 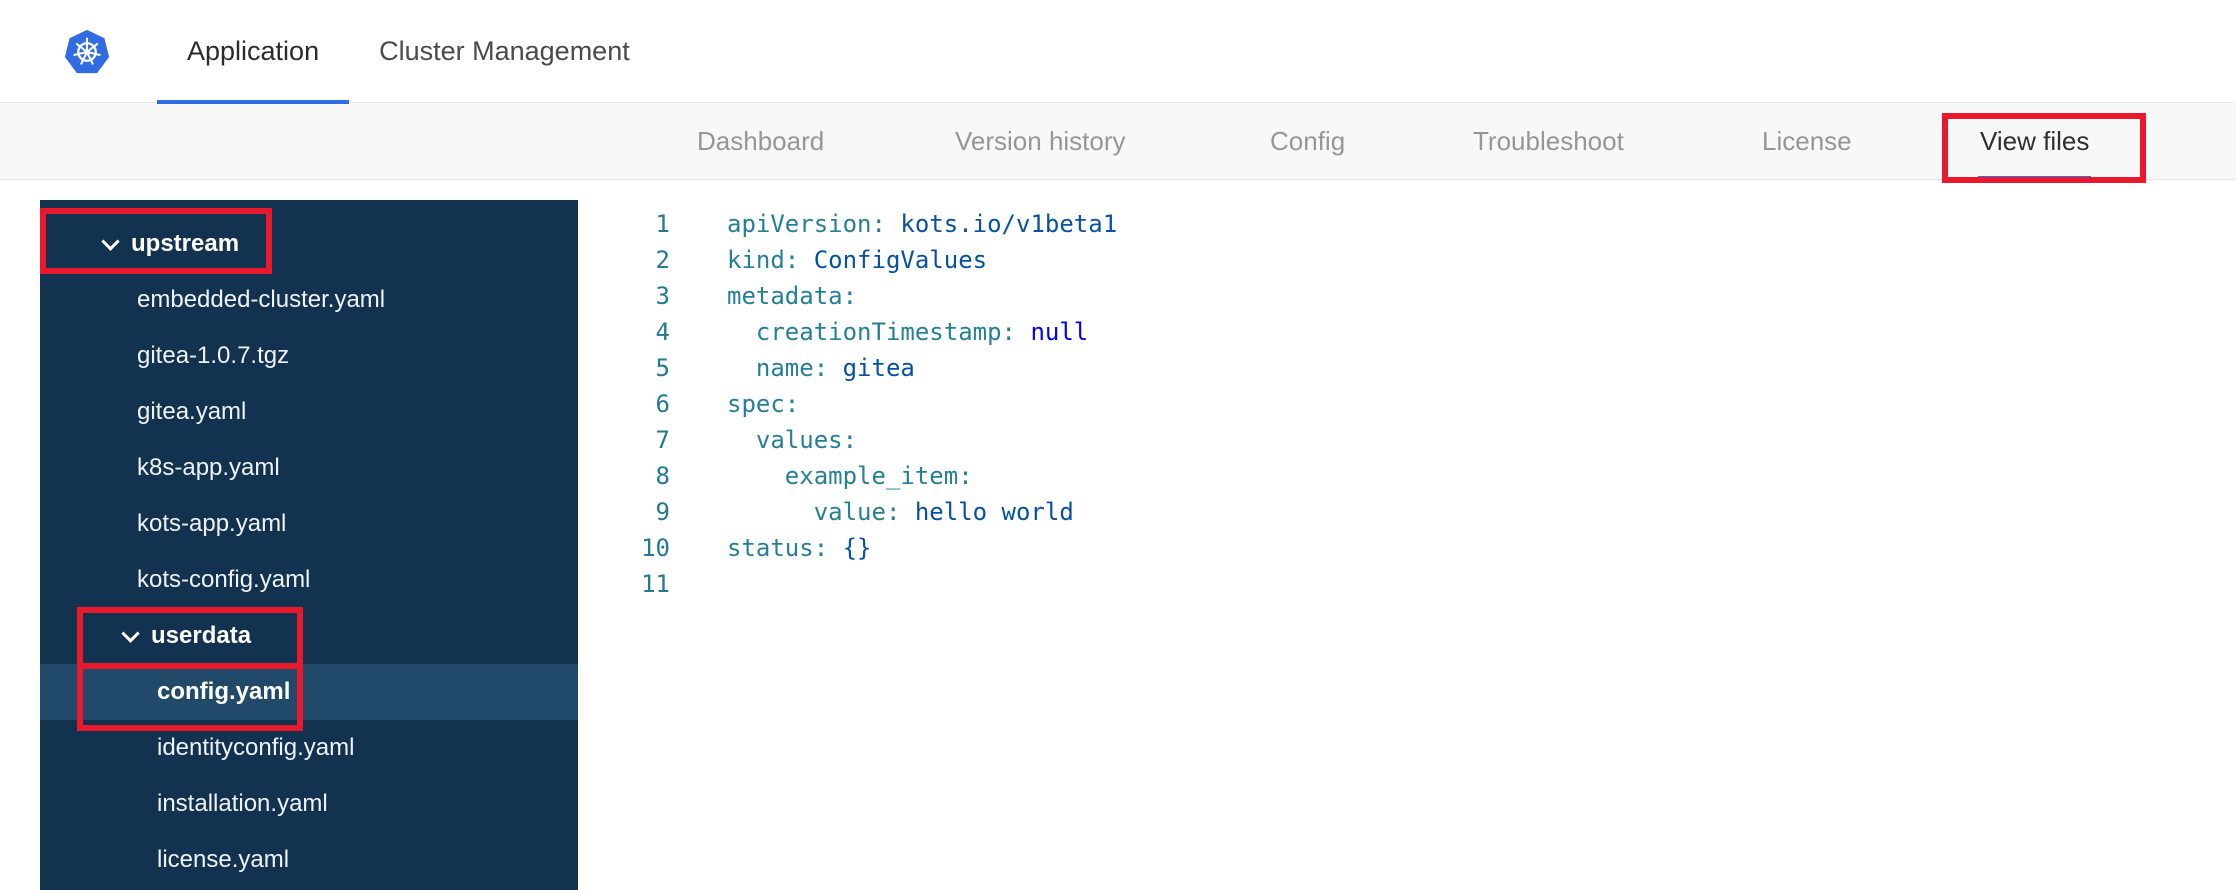 I want to click on tree-file-k8s-app-yaml: k8s-app.yaml, so click(x=309, y=468).